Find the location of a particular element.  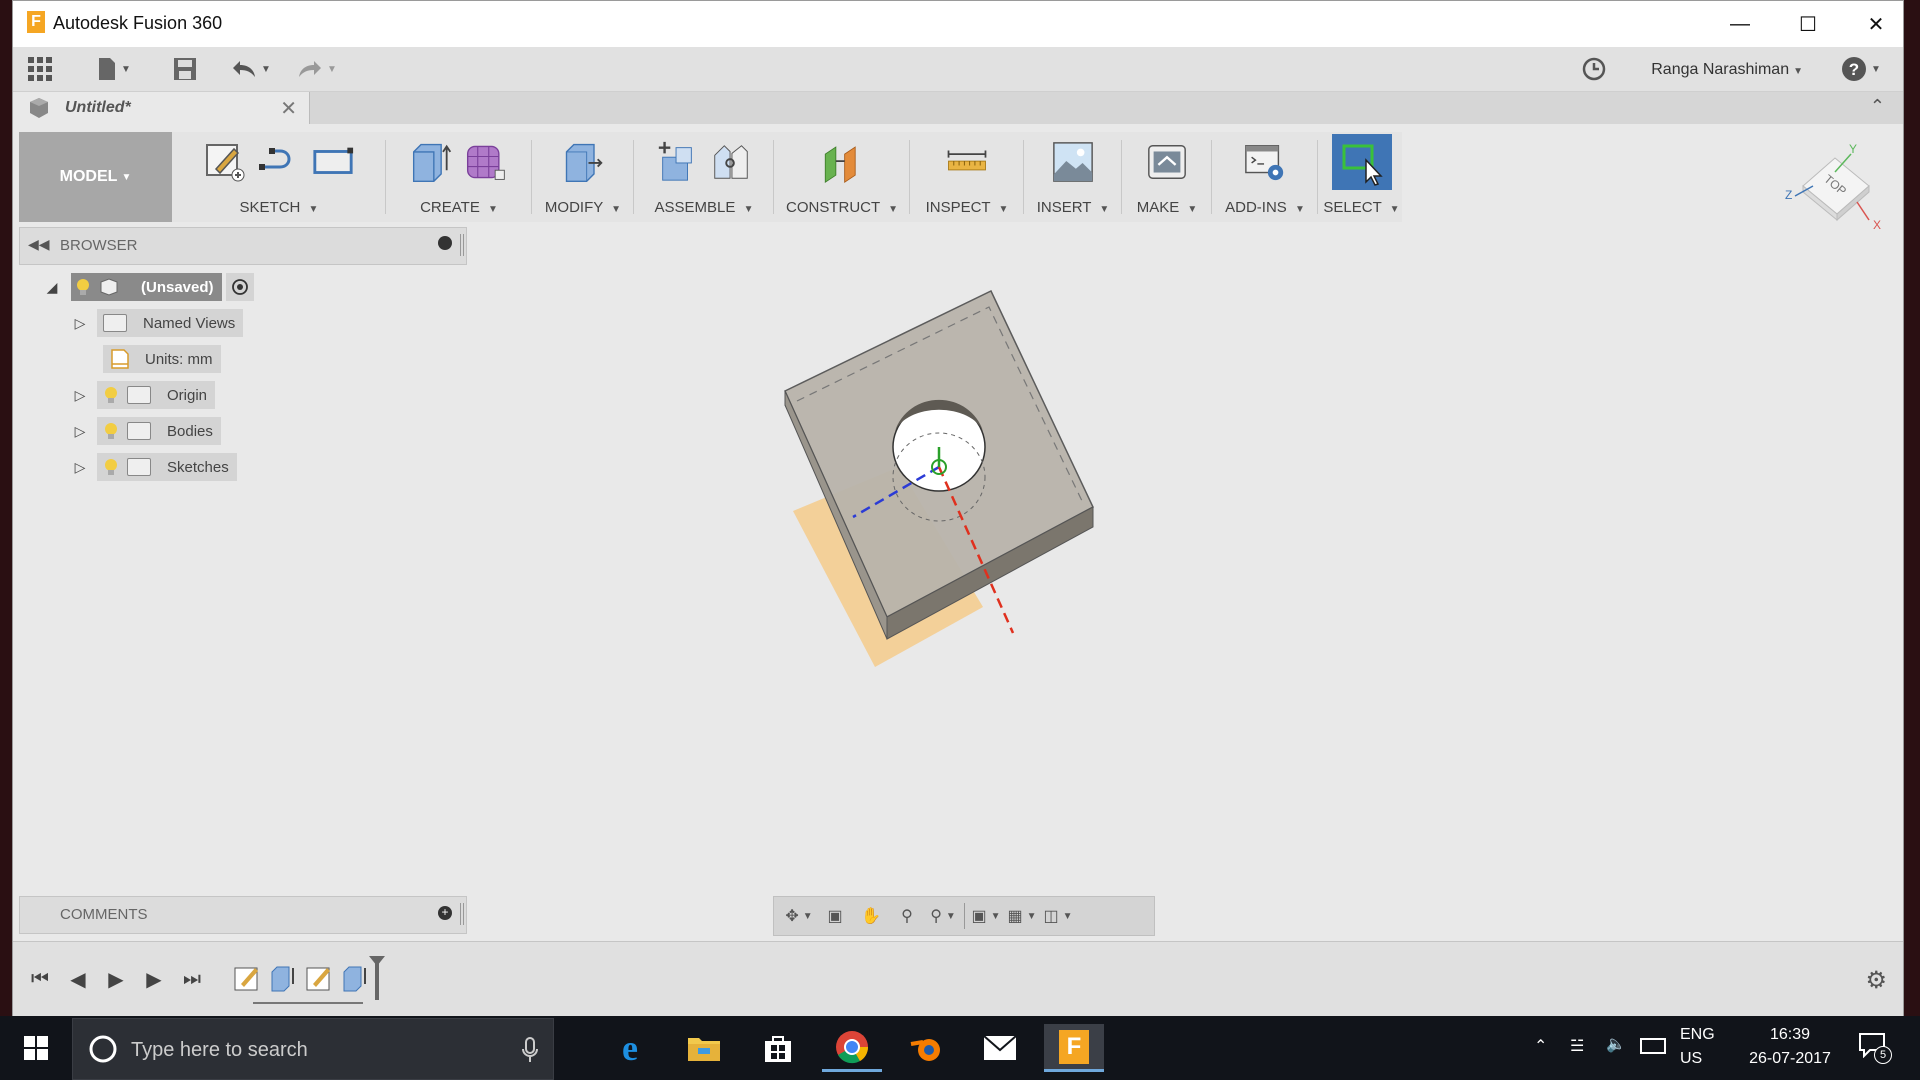

windows-start-icon is located at coordinates (36, 1048).